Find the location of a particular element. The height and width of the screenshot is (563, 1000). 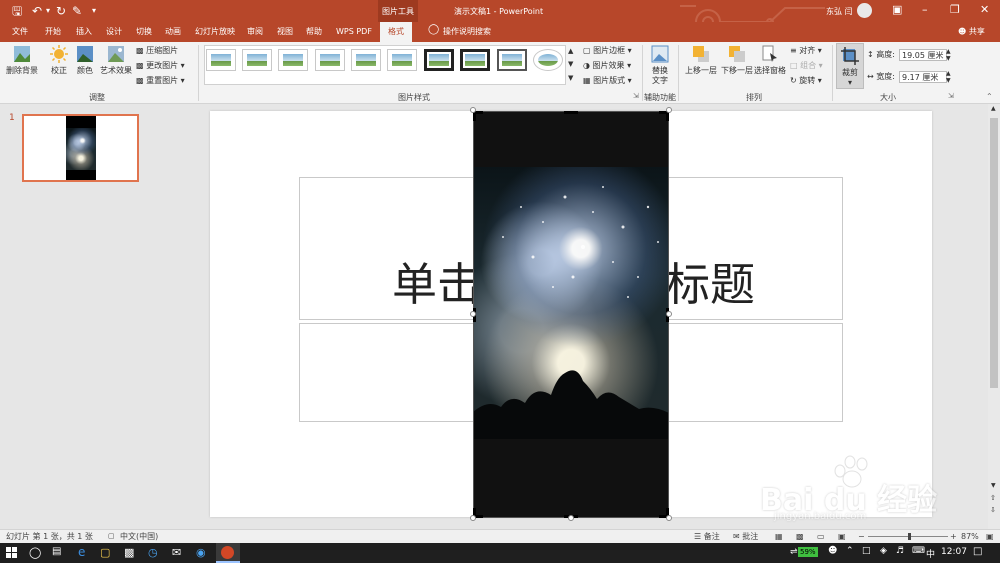

next-slide-icon: ⇩ is located at coordinates (993, 510).